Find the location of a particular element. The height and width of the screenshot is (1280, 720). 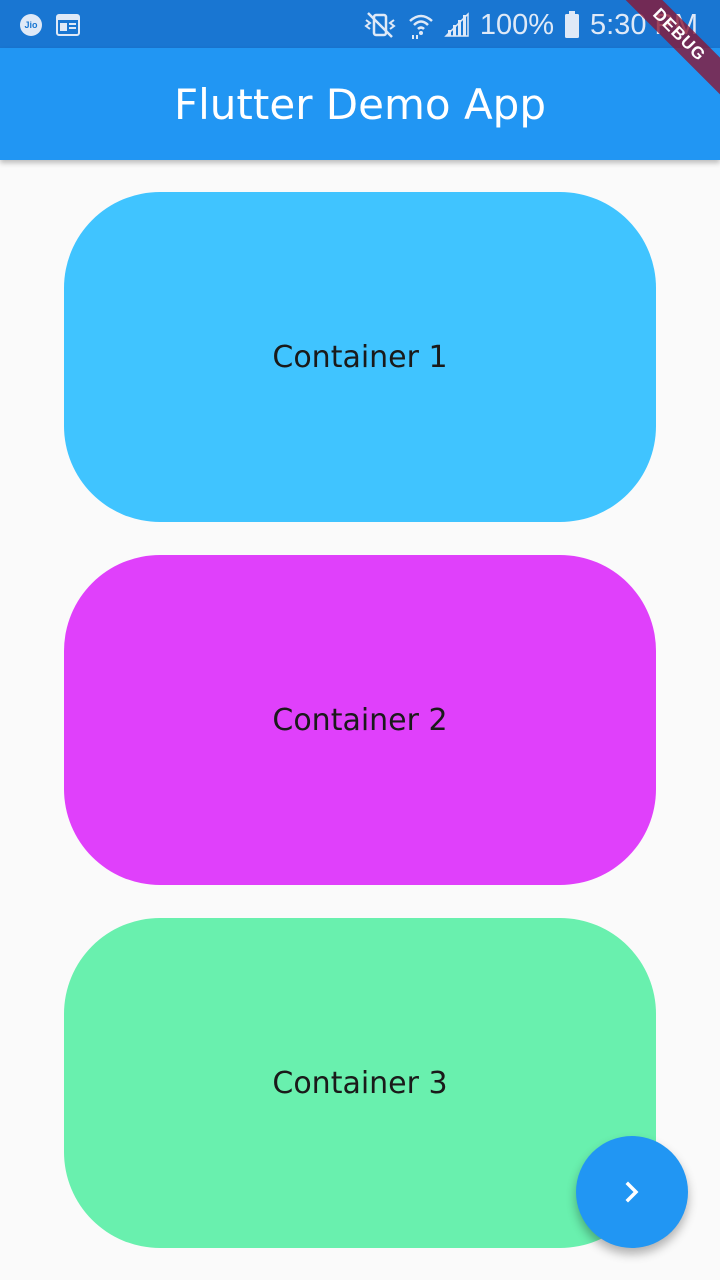

container-3-label: Container 3 is located at coordinates (360, 1083).